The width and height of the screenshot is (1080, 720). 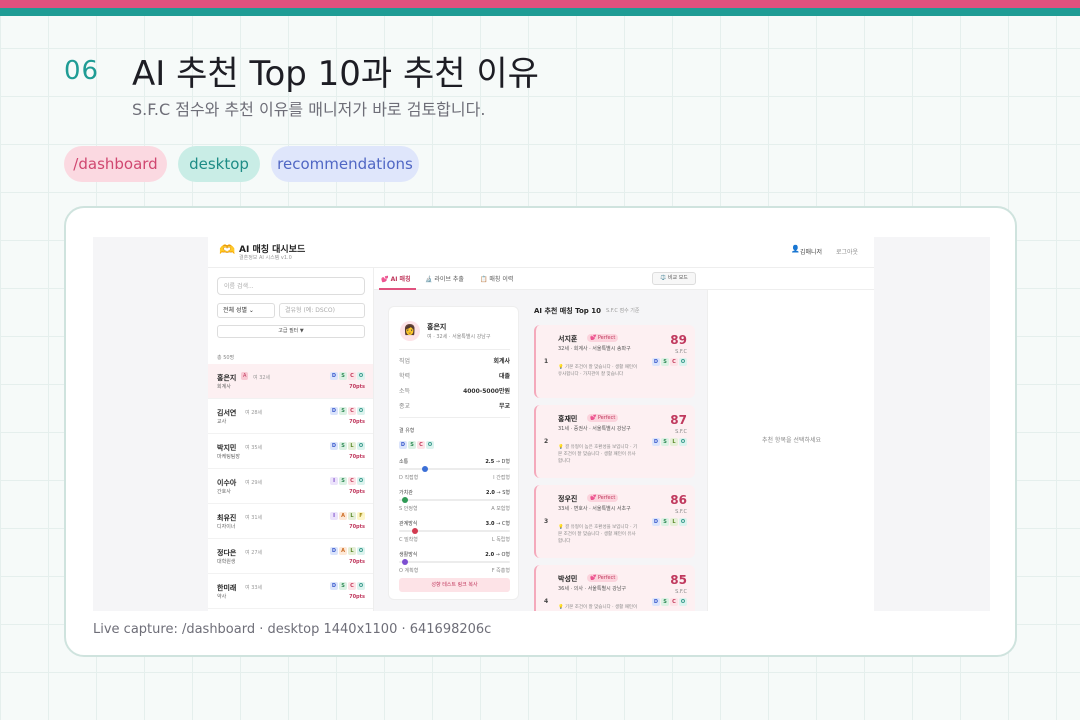 I want to click on candidate-meta: 33세 · 변호사 · 서울특별시 서초구, so click(x=594, y=509).